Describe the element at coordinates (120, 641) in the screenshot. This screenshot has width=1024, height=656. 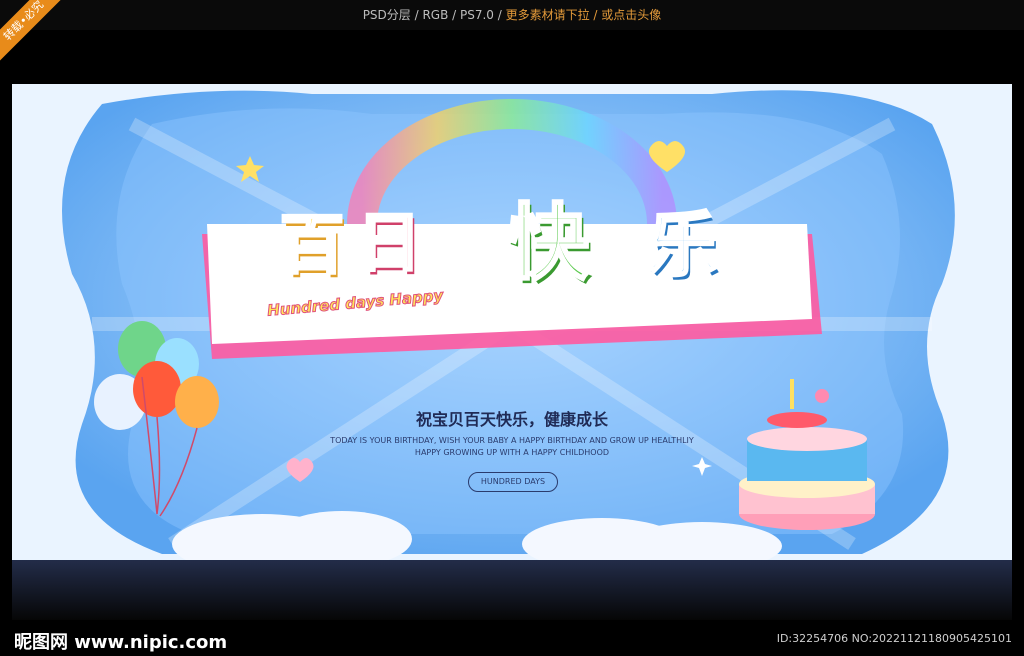
I see `site-logo: 昵图网 www.nipic.com` at that location.